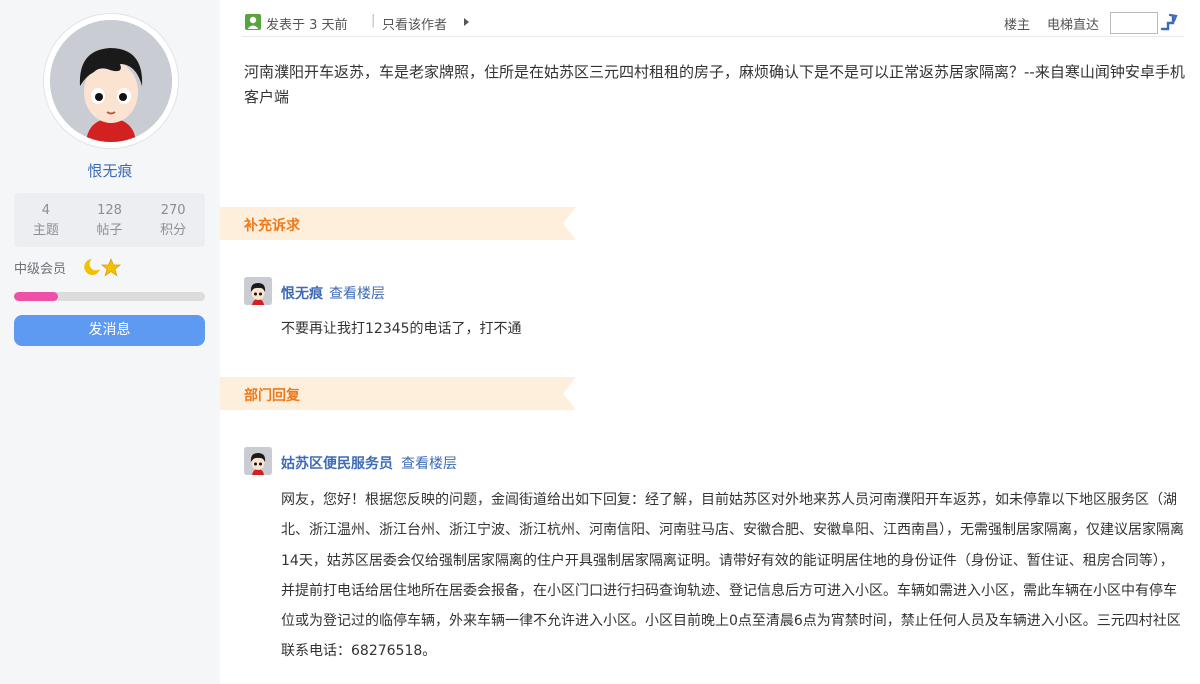  I want to click on level-progress-bar, so click(109, 296).